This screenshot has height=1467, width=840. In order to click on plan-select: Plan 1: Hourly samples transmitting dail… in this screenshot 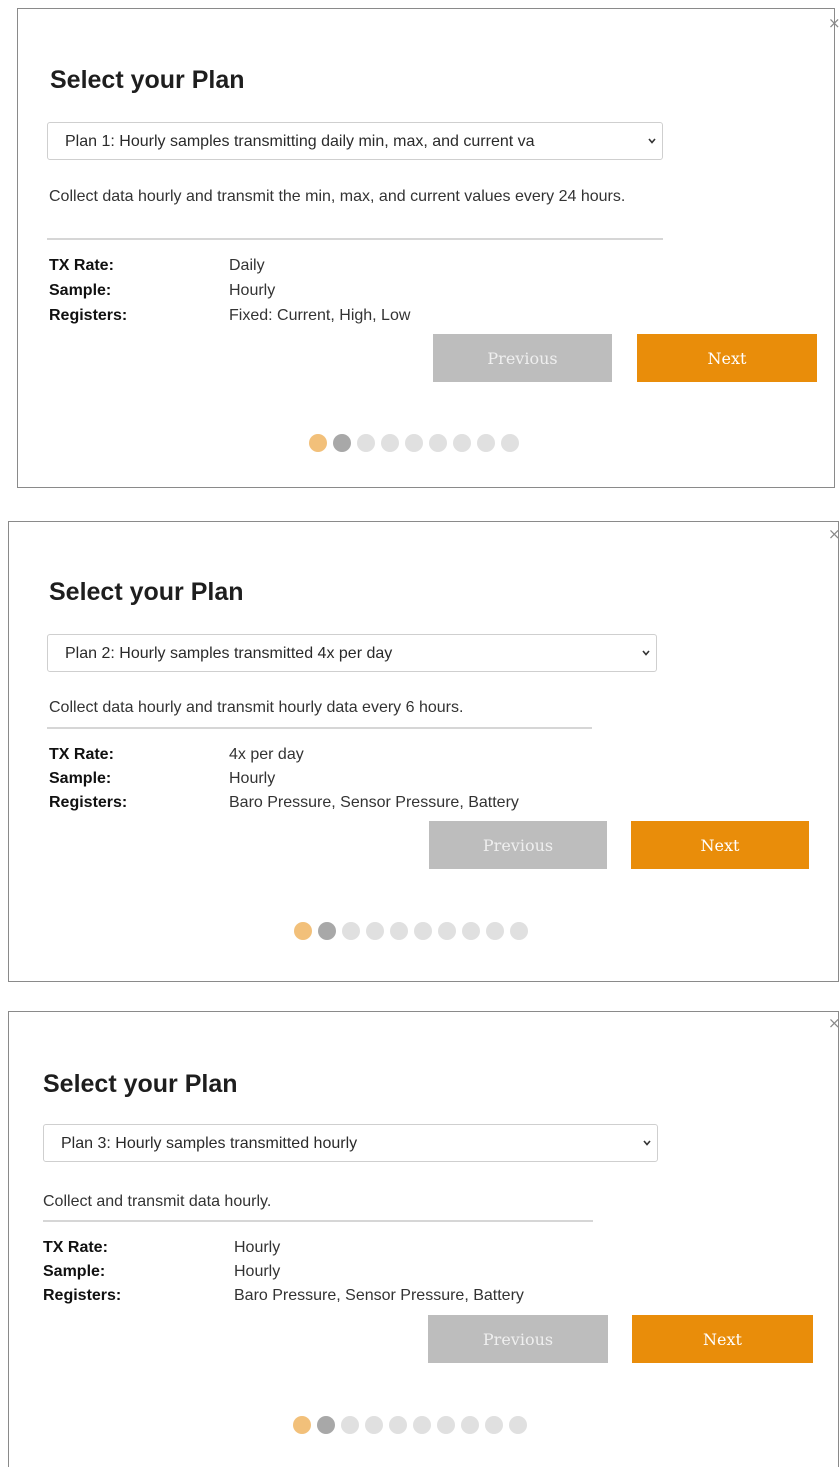, I will do `click(355, 141)`.